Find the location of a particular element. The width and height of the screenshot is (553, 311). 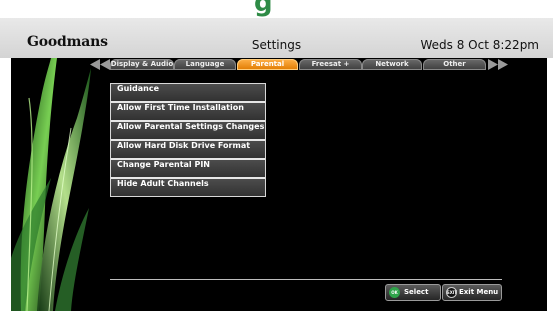

exit-key-label: Exit Menu is located at coordinates (479, 292).